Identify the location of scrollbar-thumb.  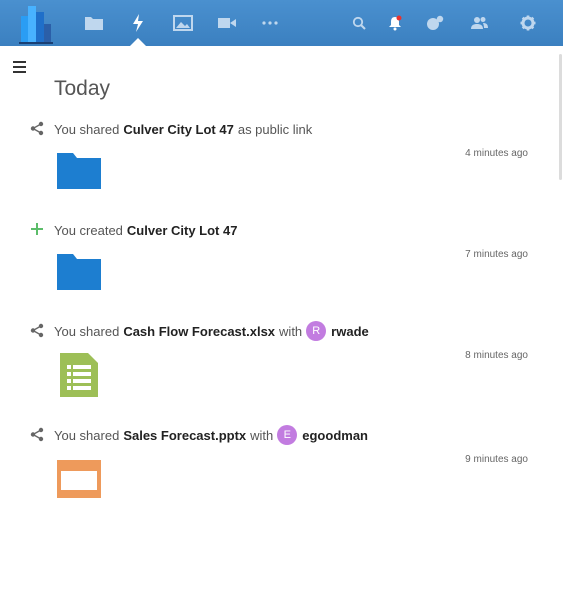
(560, 117).